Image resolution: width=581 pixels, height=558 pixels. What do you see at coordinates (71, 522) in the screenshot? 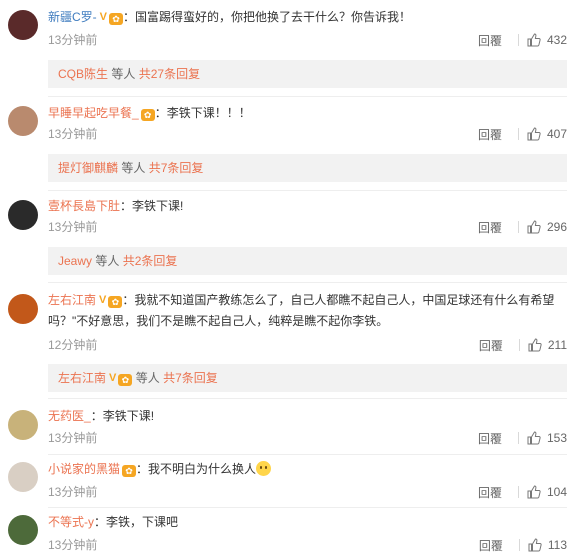
I see `username-link: 不等式-y` at bounding box center [71, 522].